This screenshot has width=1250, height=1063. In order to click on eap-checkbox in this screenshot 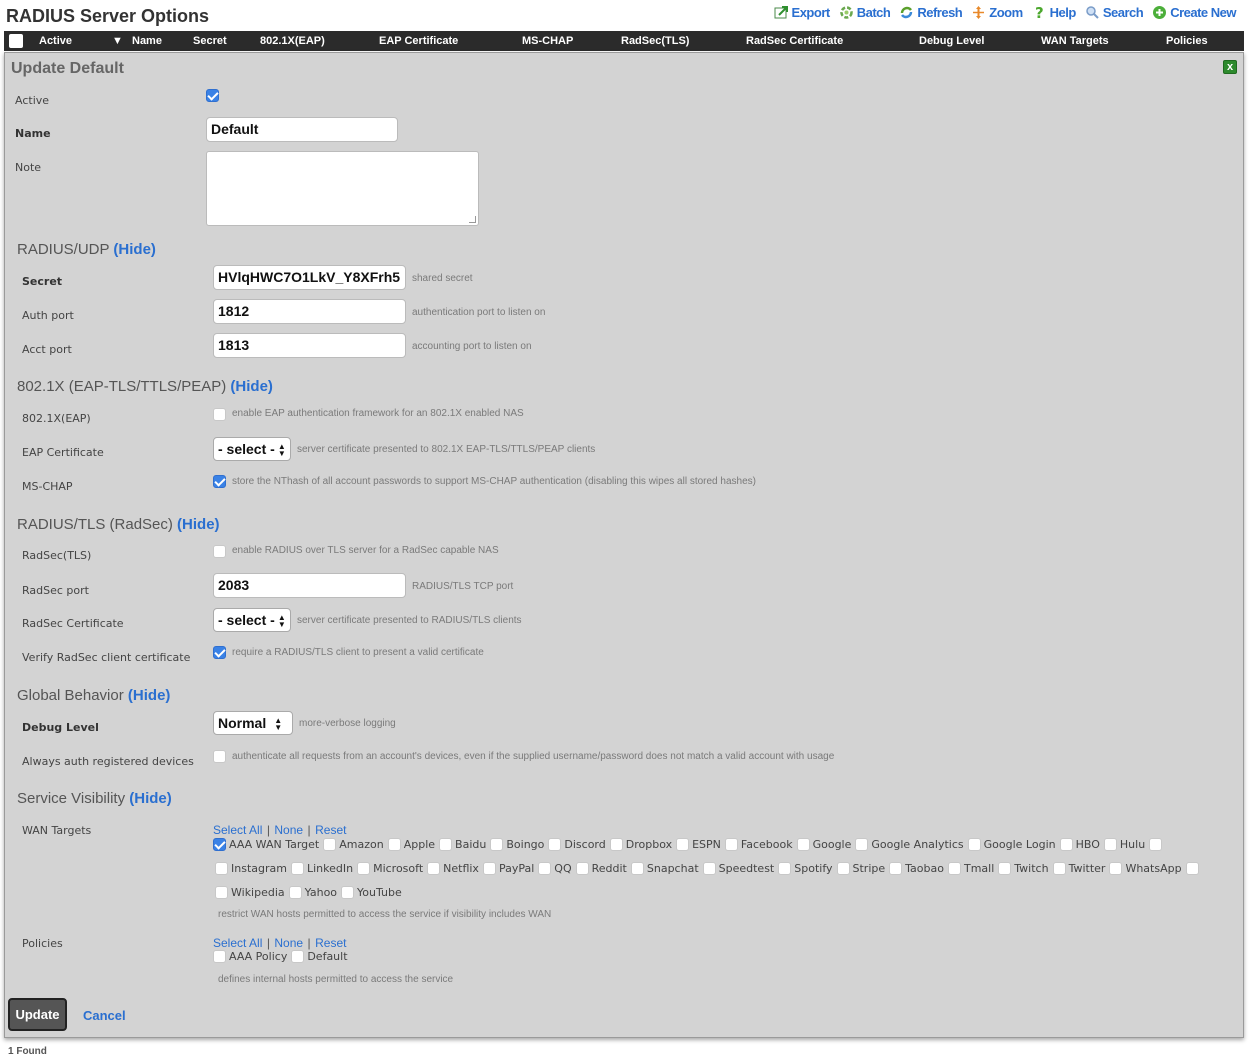, I will do `click(219, 414)`.